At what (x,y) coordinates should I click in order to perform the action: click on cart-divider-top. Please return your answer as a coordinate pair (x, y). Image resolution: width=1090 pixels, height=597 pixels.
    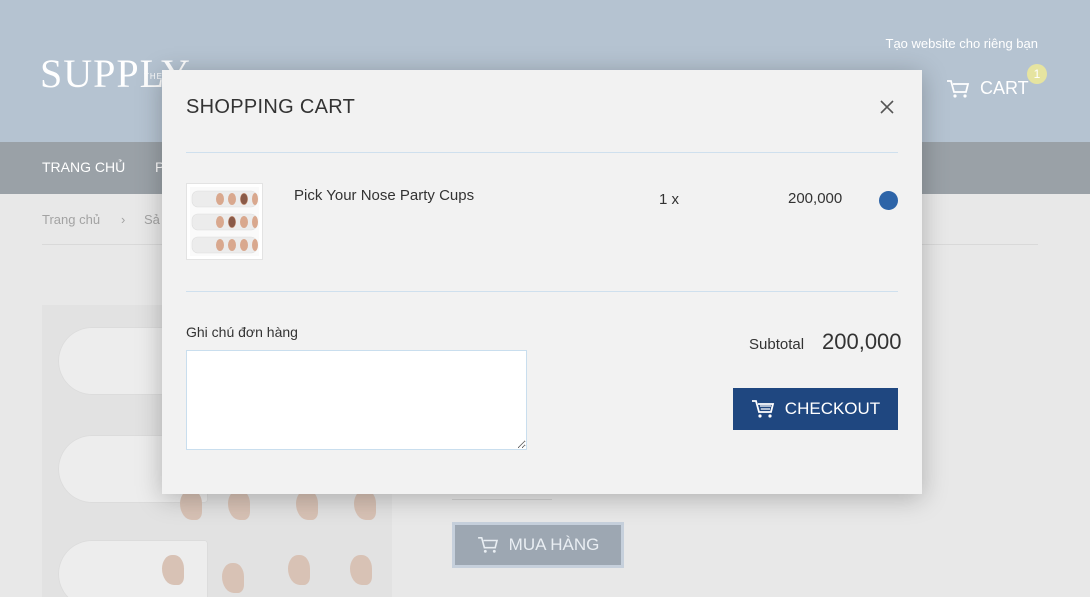
    Looking at the image, I should click on (542, 152).